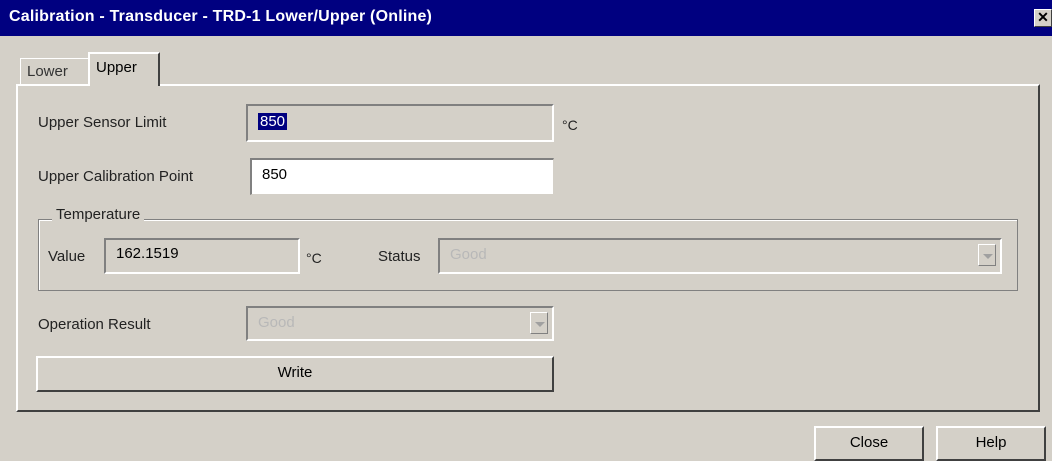 Image resolution: width=1052 pixels, height=461 pixels. Describe the element at coordinates (55, 71) in the screenshot. I see `tab-lower: Lower` at that location.